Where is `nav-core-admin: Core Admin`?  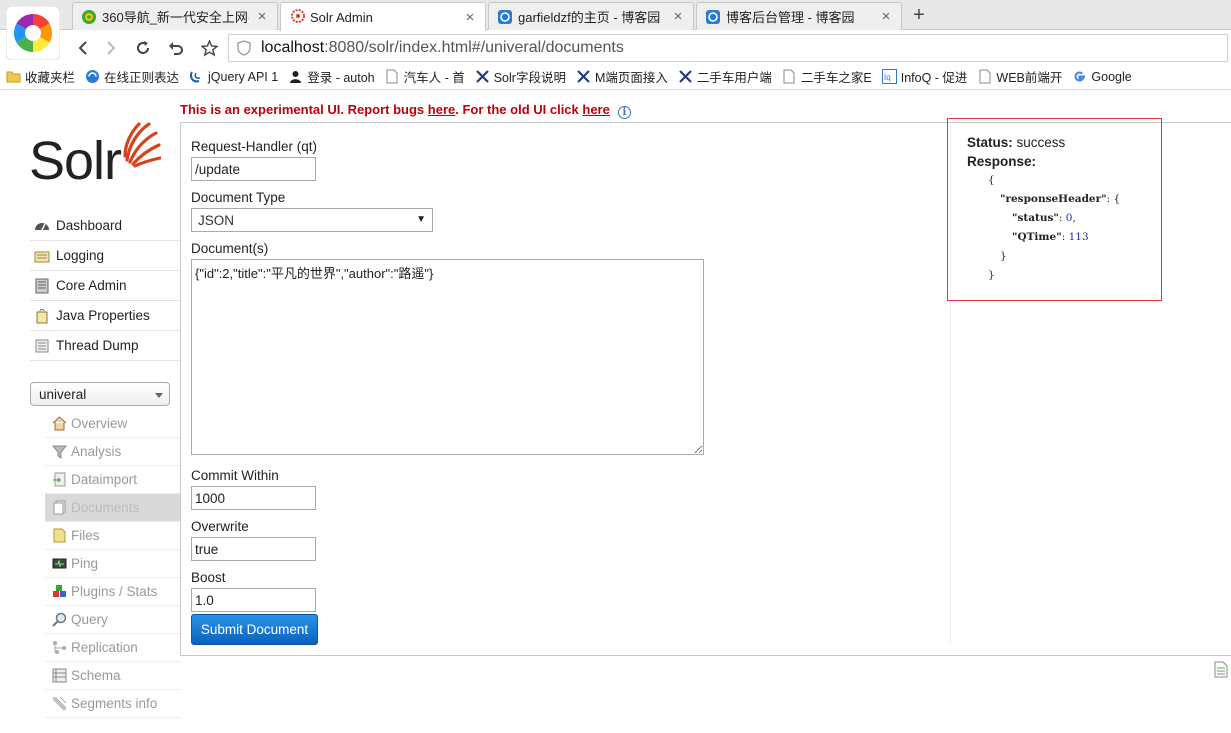 nav-core-admin: Core Admin is located at coordinates (105, 286).